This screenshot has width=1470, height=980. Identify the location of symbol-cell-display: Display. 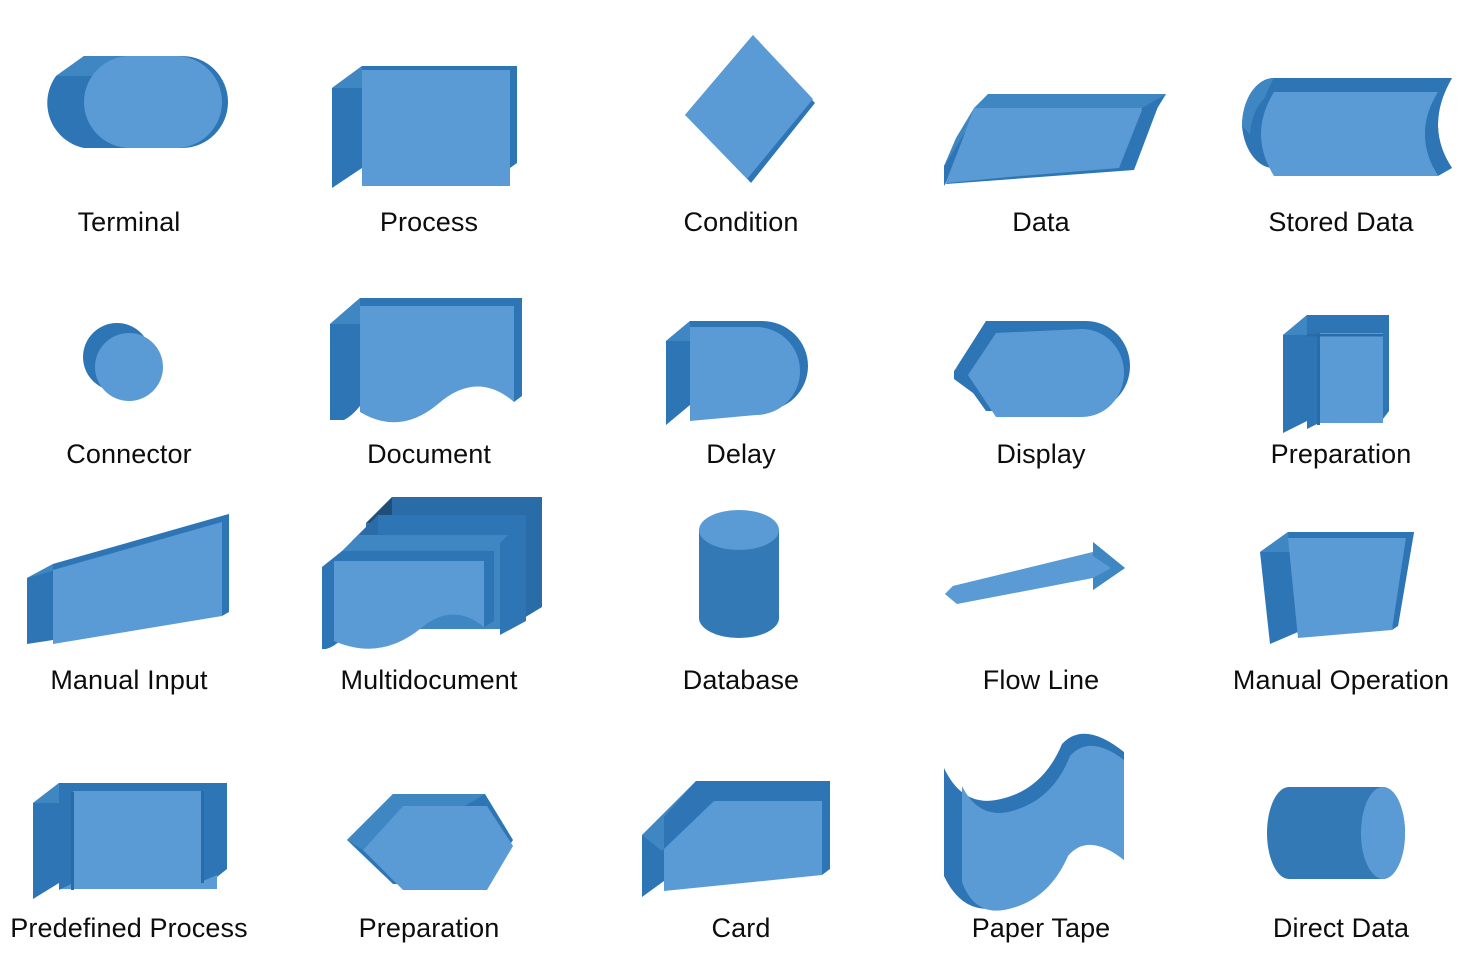
(1041, 383).